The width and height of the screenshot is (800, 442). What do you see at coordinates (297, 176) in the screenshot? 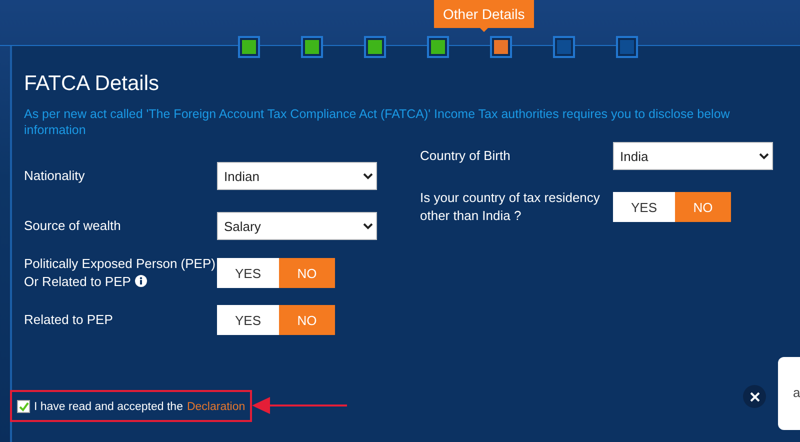
I see `dropdown-field: Indian` at bounding box center [297, 176].